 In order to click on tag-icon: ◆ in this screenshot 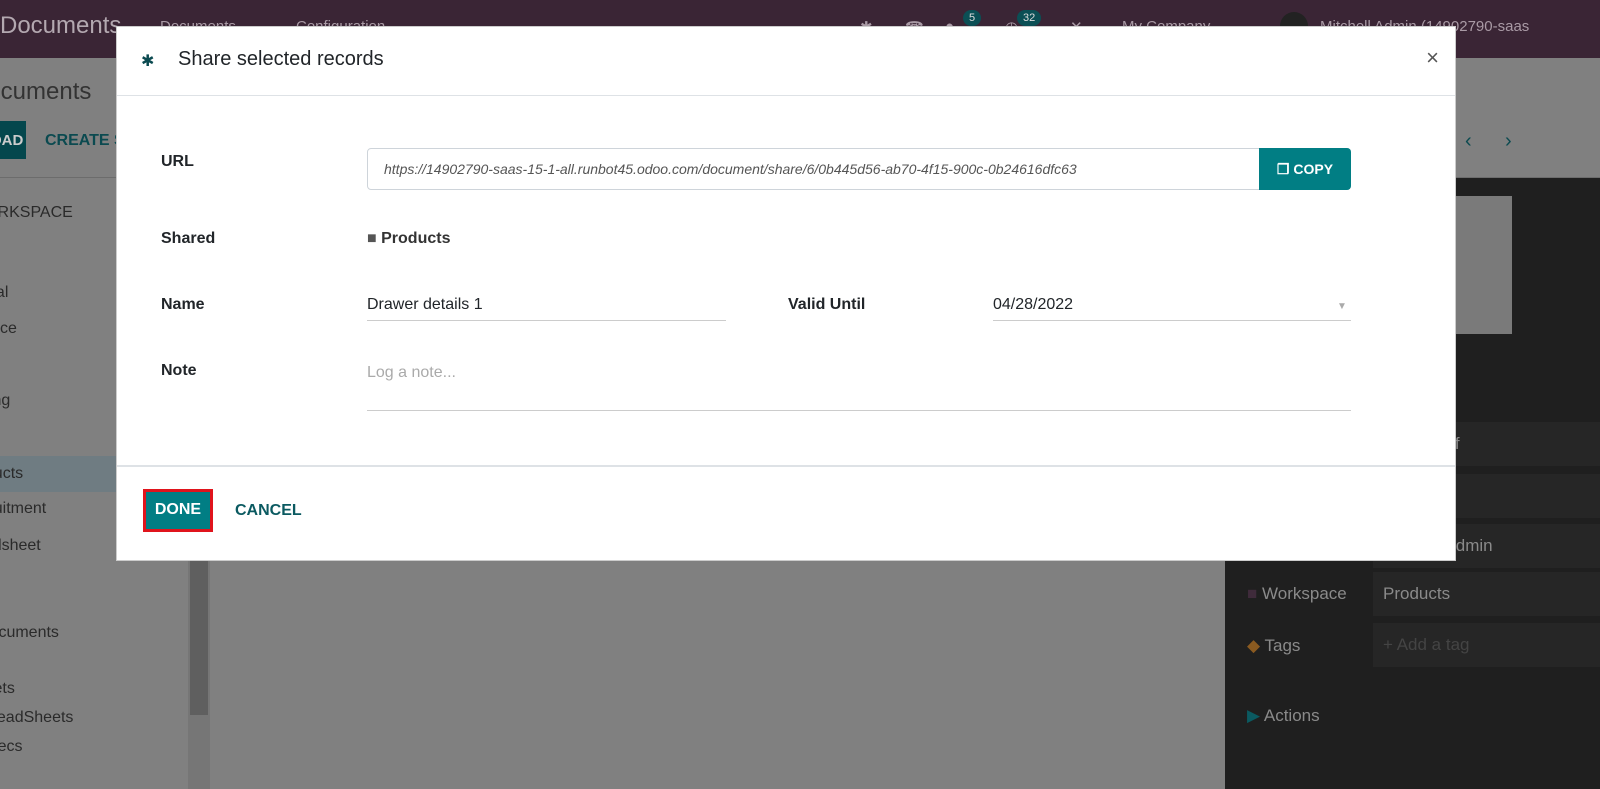, I will do `click(1254, 645)`.